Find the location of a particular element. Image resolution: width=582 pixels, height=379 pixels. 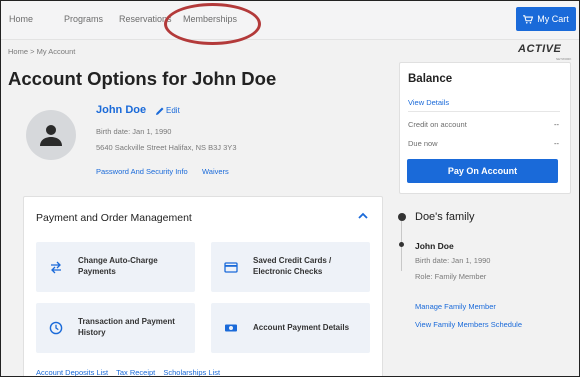

nav-programs: Programs is located at coordinates (83, 19).